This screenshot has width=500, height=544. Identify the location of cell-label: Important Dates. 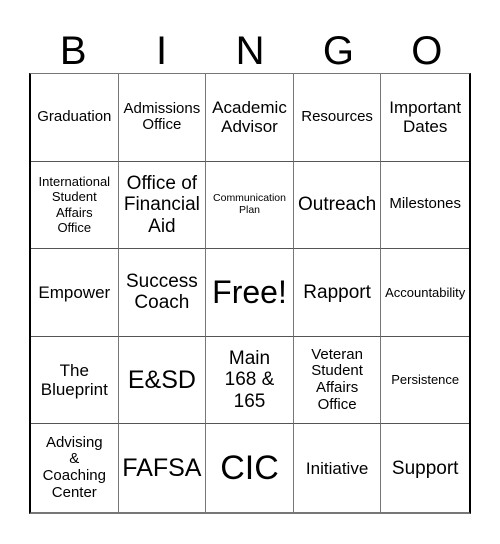
(425, 117).